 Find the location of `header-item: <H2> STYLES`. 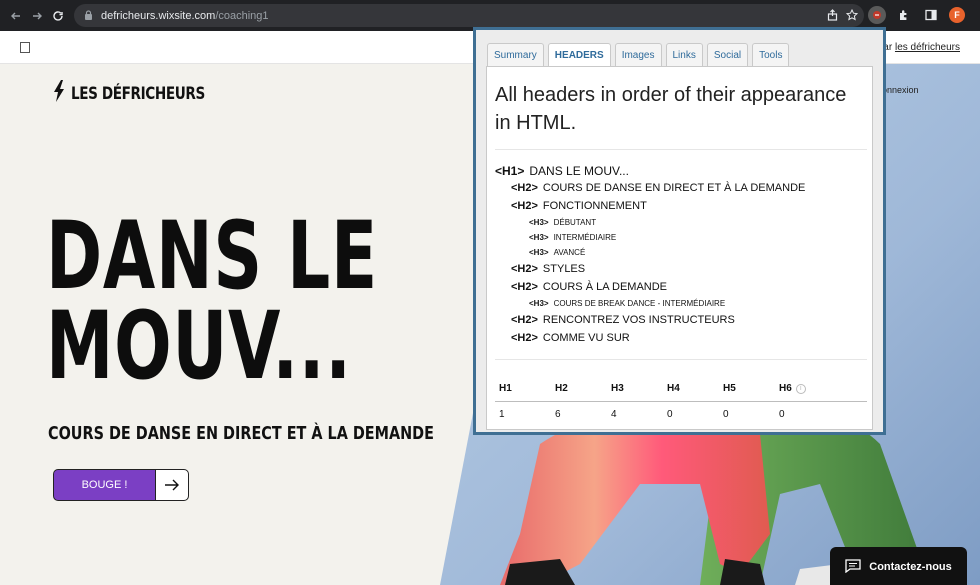

header-item: <H2> STYLES is located at coordinates (548, 269).